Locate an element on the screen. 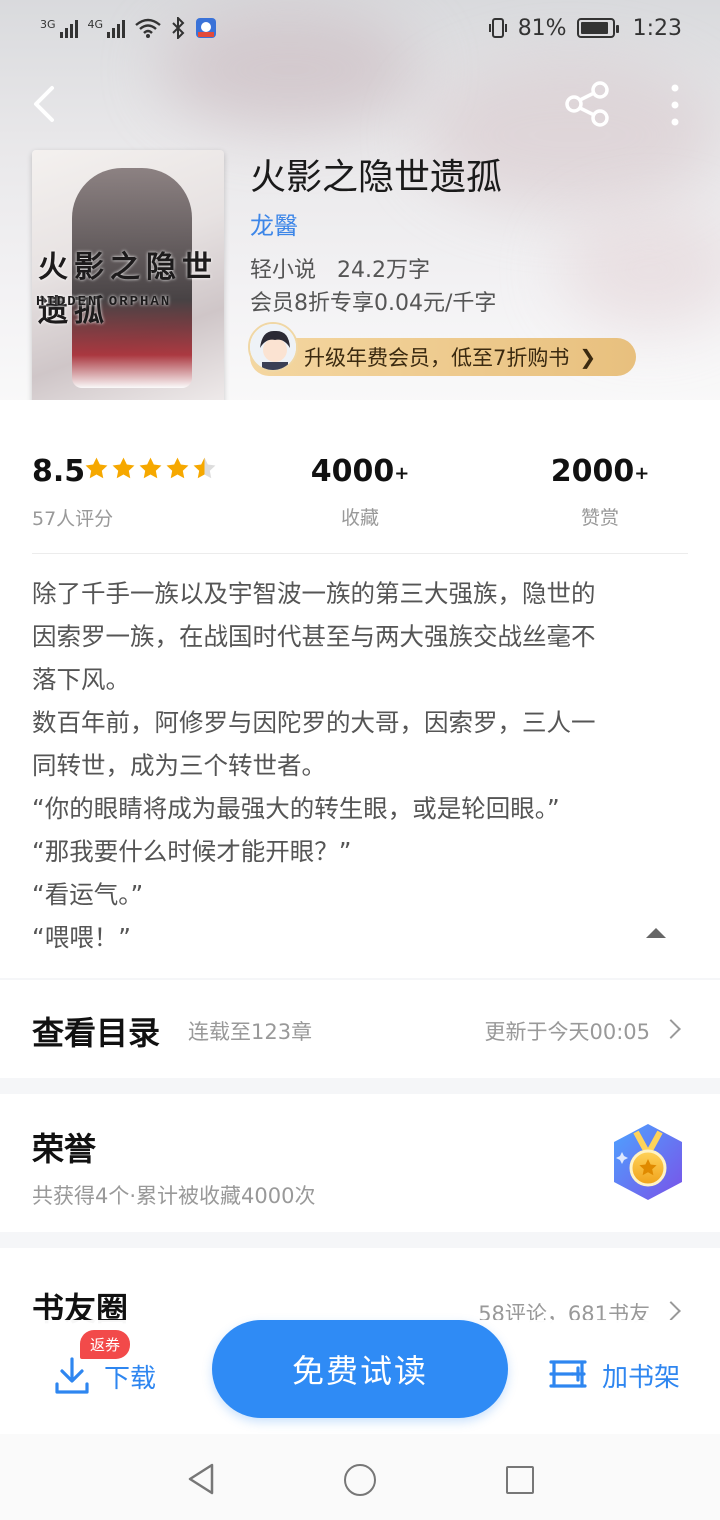 Image resolution: width=720 pixels, height=1520 pixels. bg-blur is located at coordinates (640, 270).